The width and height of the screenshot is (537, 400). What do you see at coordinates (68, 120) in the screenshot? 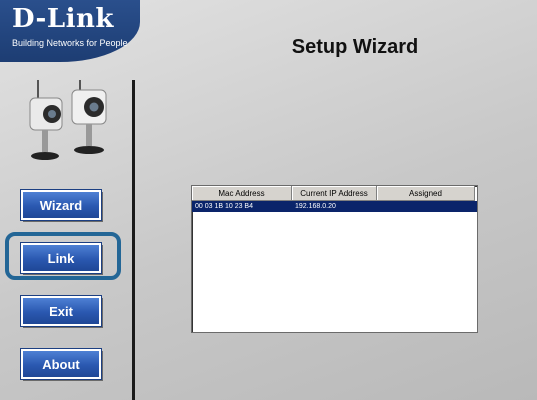
I see `camera-illustration-icon` at bounding box center [68, 120].